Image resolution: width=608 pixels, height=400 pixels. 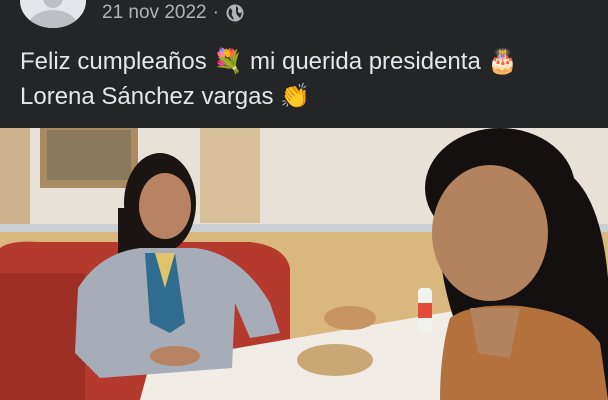 What do you see at coordinates (335, 360) in the screenshot?
I see `bread-basket` at bounding box center [335, 360].